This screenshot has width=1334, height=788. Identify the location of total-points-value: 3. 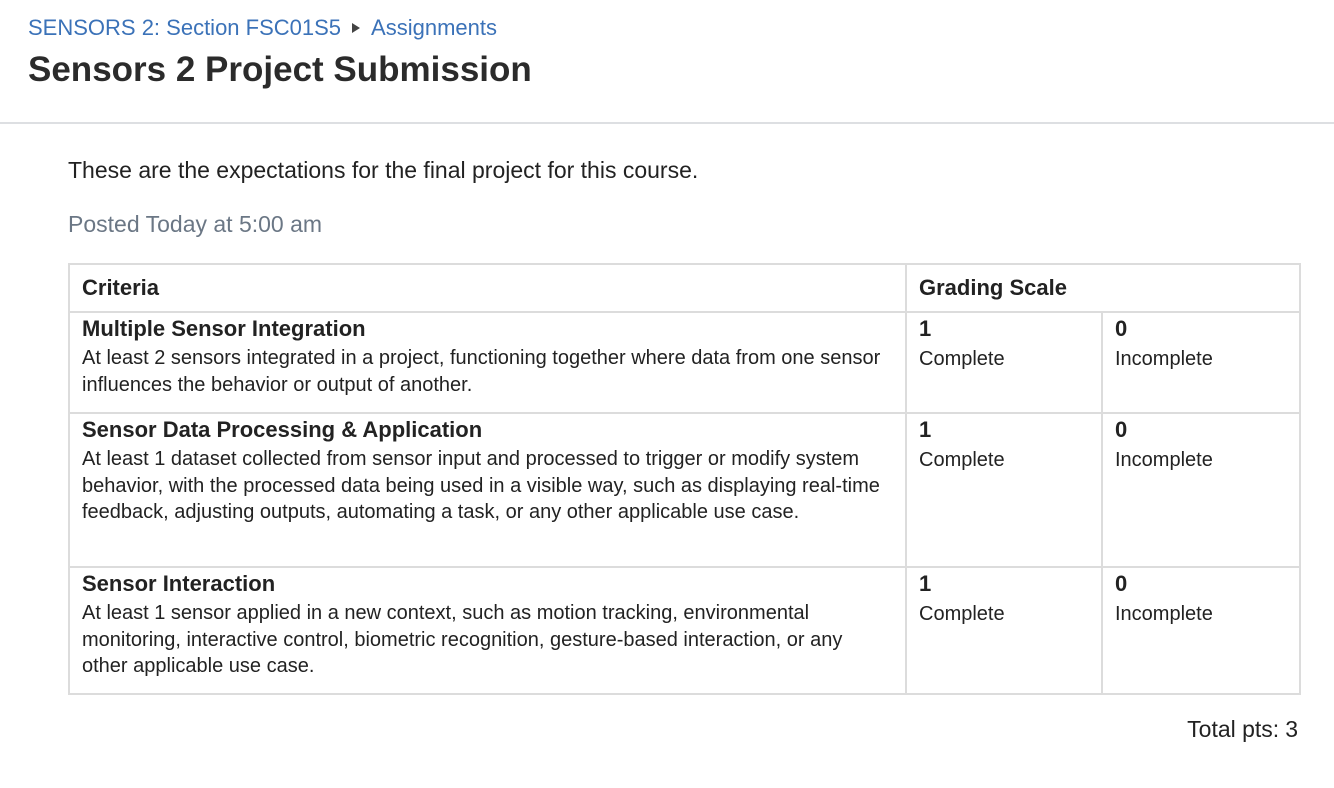
(1291, 729).